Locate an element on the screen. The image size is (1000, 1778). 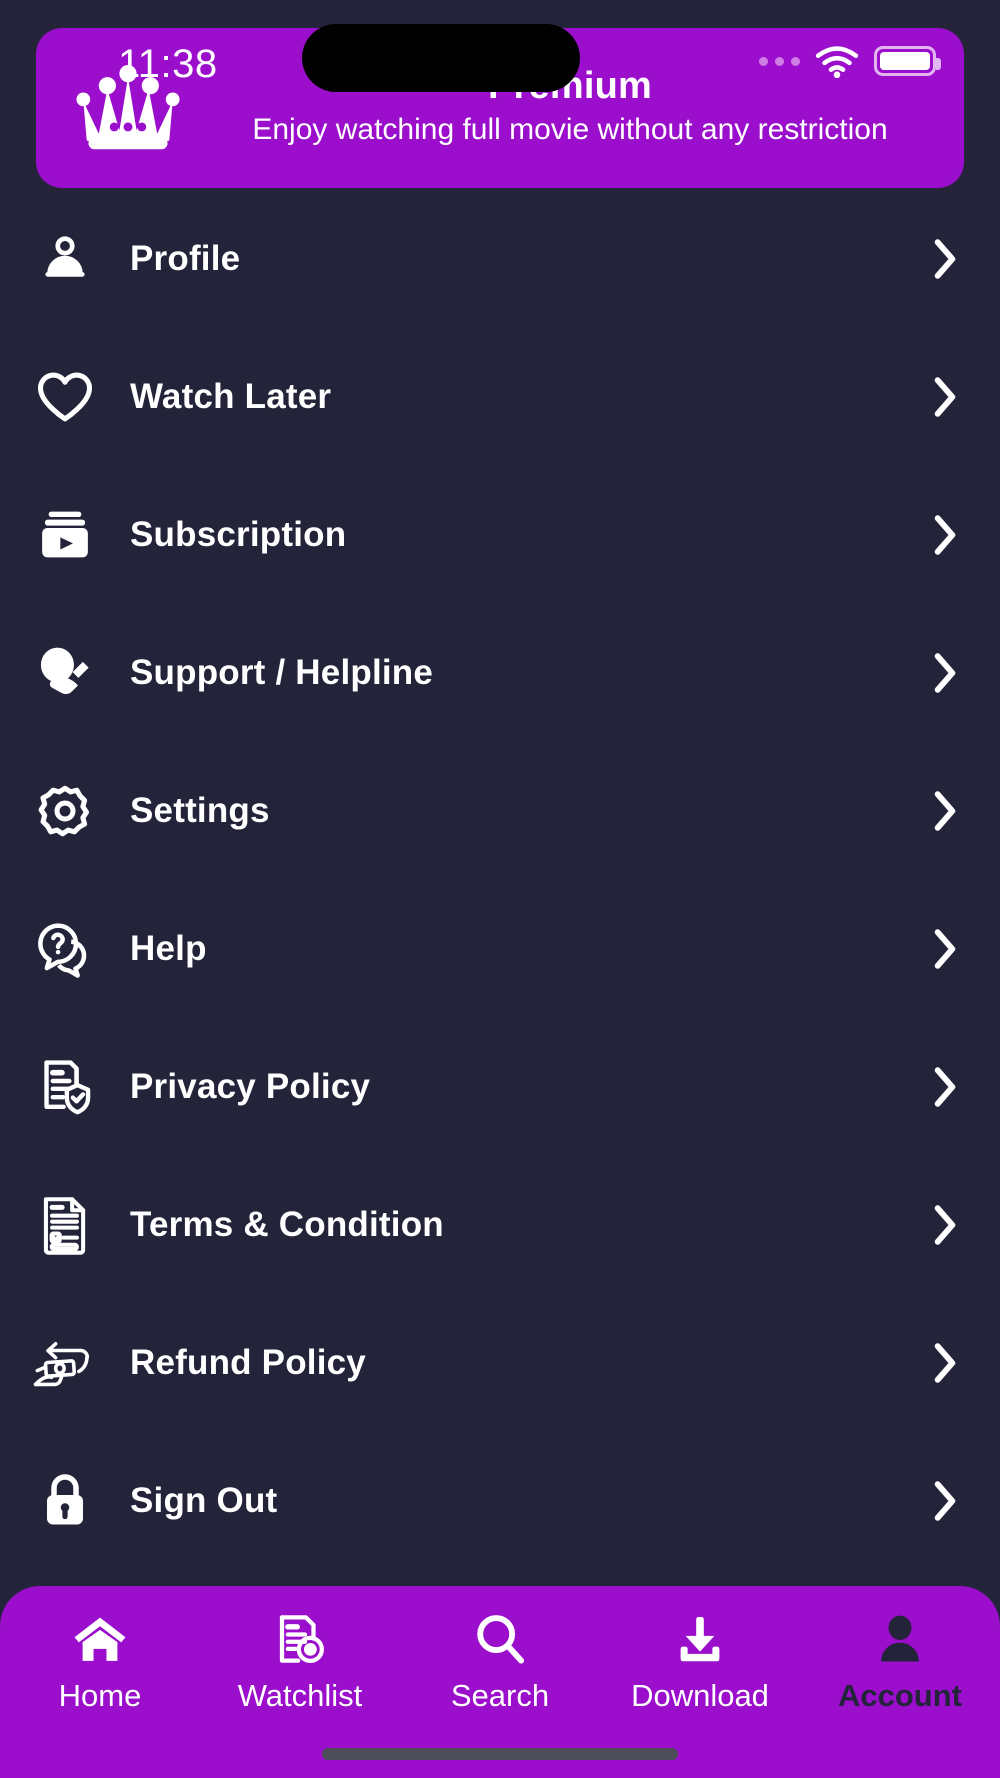
crown-icon is located at coordinates (121, 108).